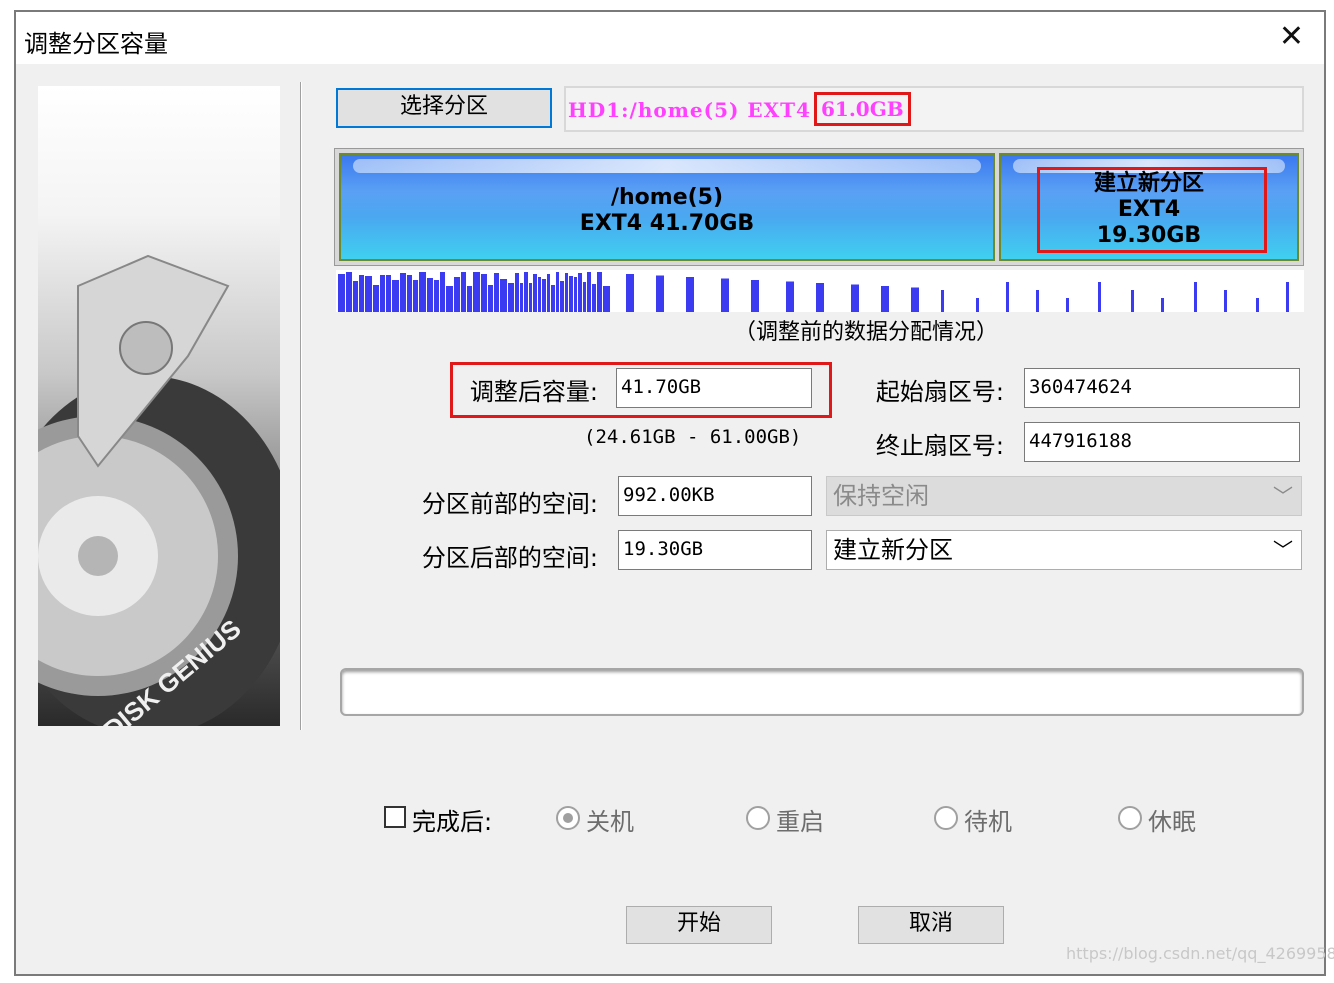 The image size is (1334, 983). Describe the element at coordinates (1162, 442) in the screenshot. I see `end-sector-input: 447916188` at that location.